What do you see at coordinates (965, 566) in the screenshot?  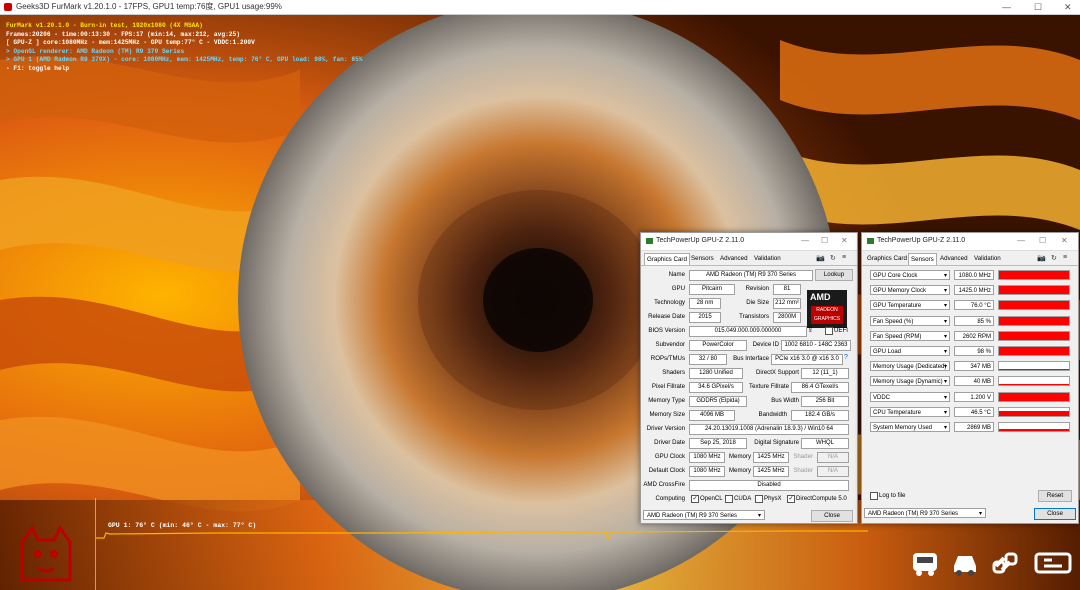 I see `car-icon` at bounding box center [965, 566].